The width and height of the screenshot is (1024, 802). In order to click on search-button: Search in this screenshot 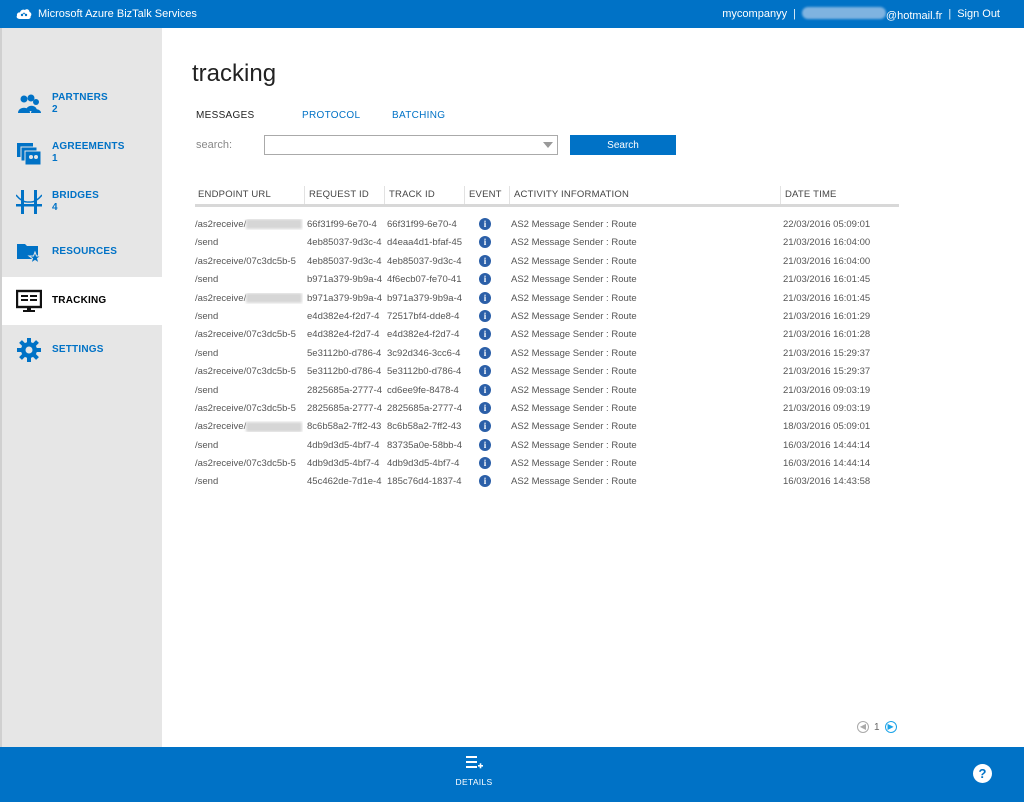, I will do `click(623, 145)`.